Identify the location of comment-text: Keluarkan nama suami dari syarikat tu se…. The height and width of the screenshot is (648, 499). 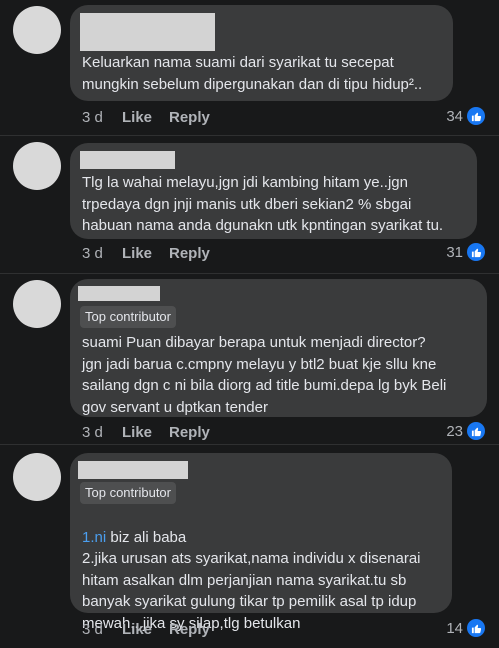
(252, 73).